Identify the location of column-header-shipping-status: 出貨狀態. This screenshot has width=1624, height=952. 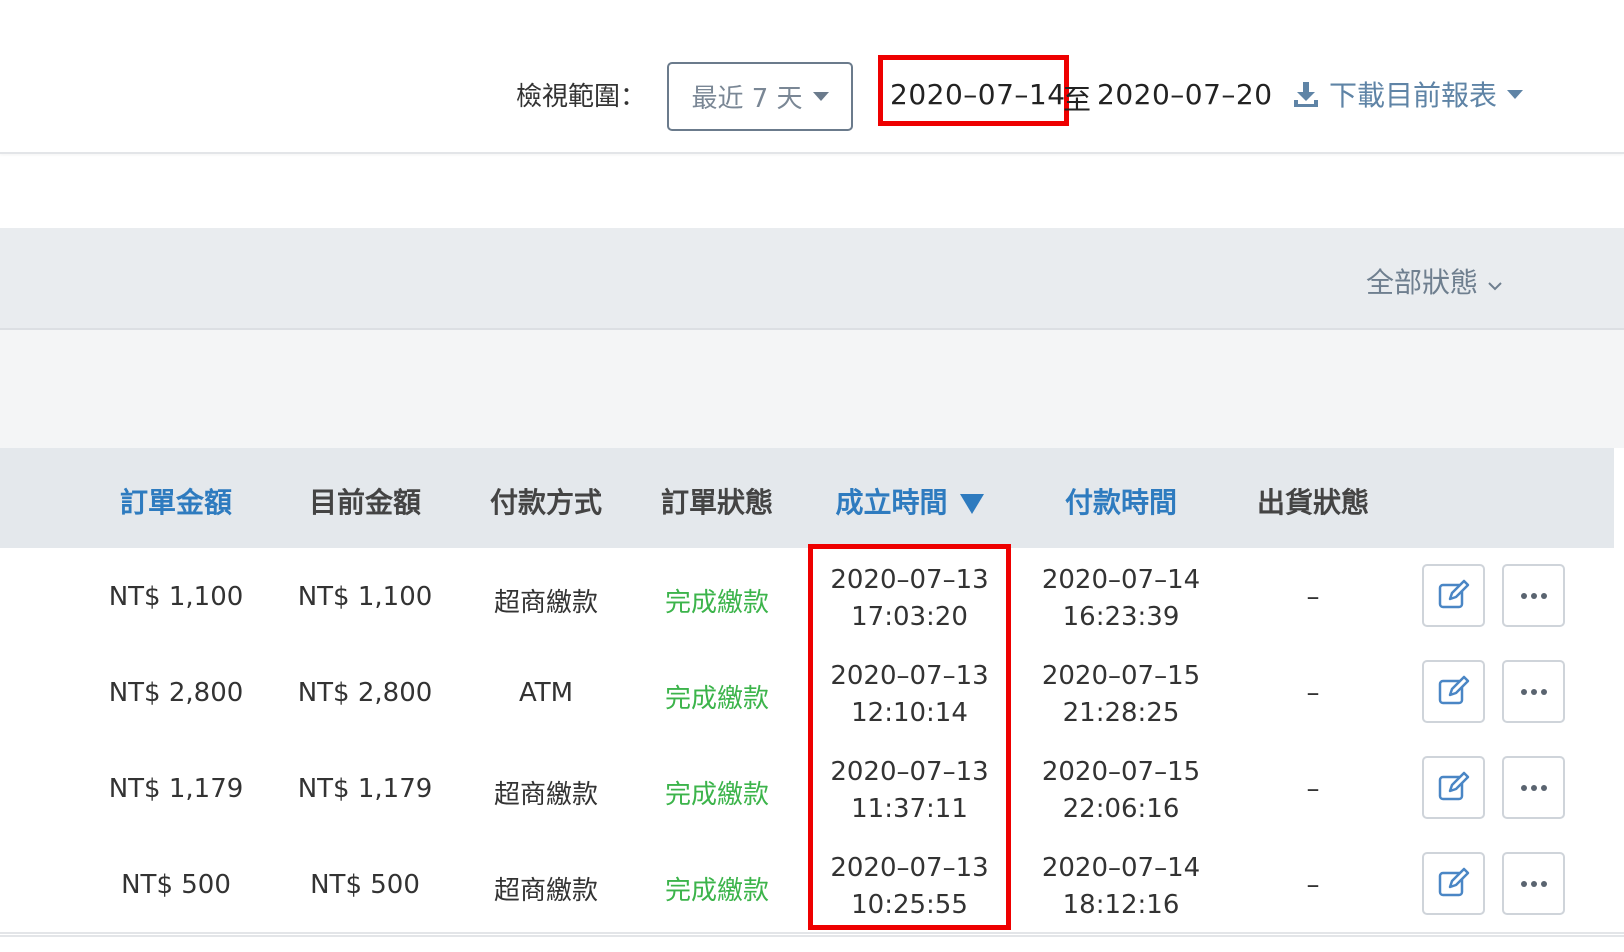
(1312, 502).